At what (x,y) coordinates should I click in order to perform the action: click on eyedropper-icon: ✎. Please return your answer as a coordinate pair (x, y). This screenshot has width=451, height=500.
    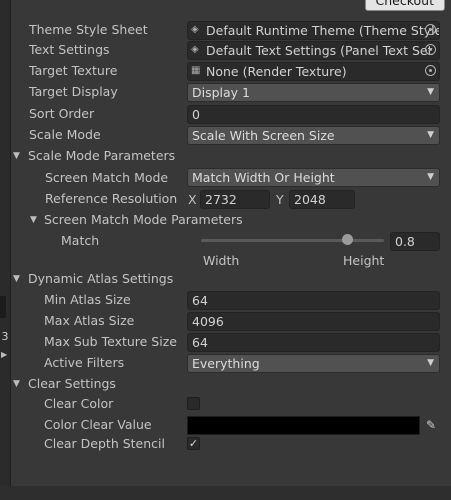
    Looking at the image, I should click on (431, 425).